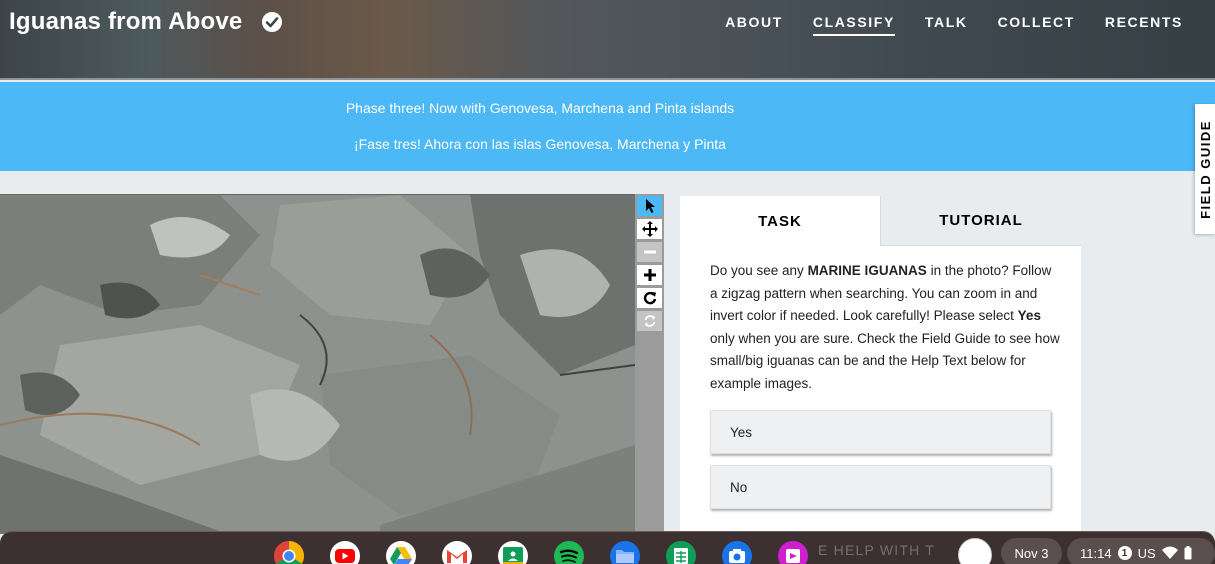 The image size is (1215, 564). Describe the element at coordinates (876, 550) in the screenshot. I see `help-text-ghost: E HELP WITH T` at that location.